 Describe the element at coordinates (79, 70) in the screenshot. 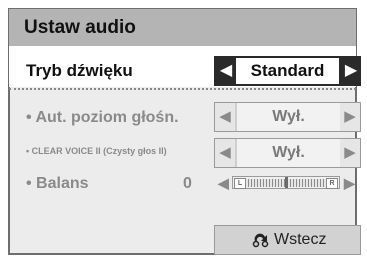

I see `sound-mode-label: Tryb dźwięku` at that location.